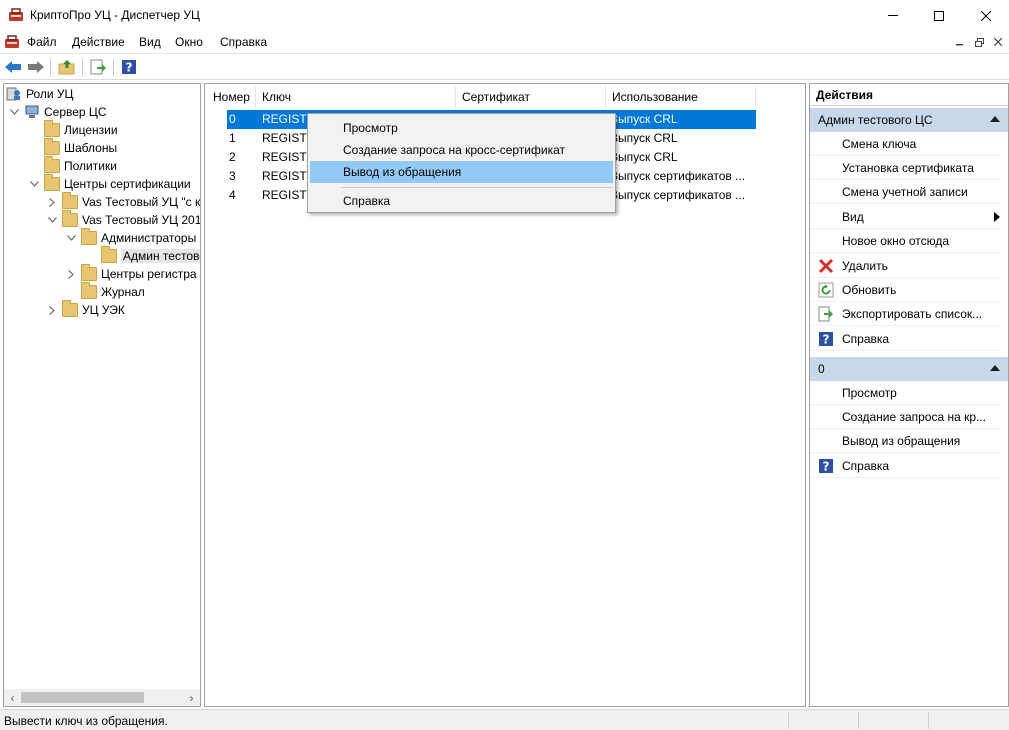 This screenshot has height=730, width=1009. Describe the element at coordinates (36, 67) in the screenshot. I see `forward-icon` at that location.